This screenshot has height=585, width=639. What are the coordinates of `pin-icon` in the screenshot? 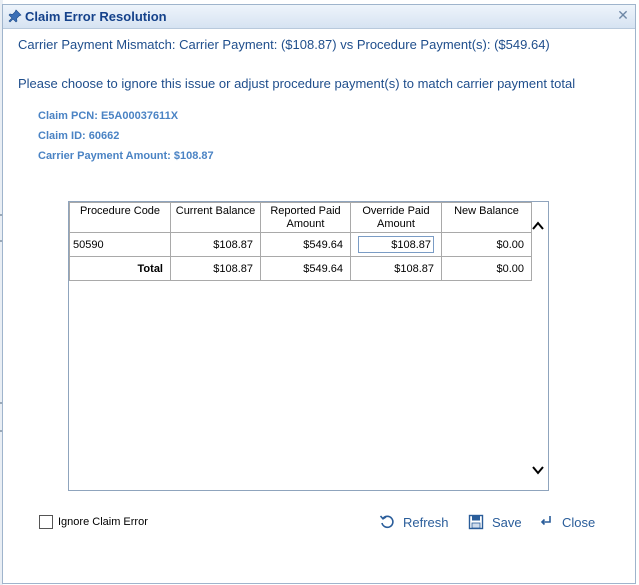 It's located at (15, 16).